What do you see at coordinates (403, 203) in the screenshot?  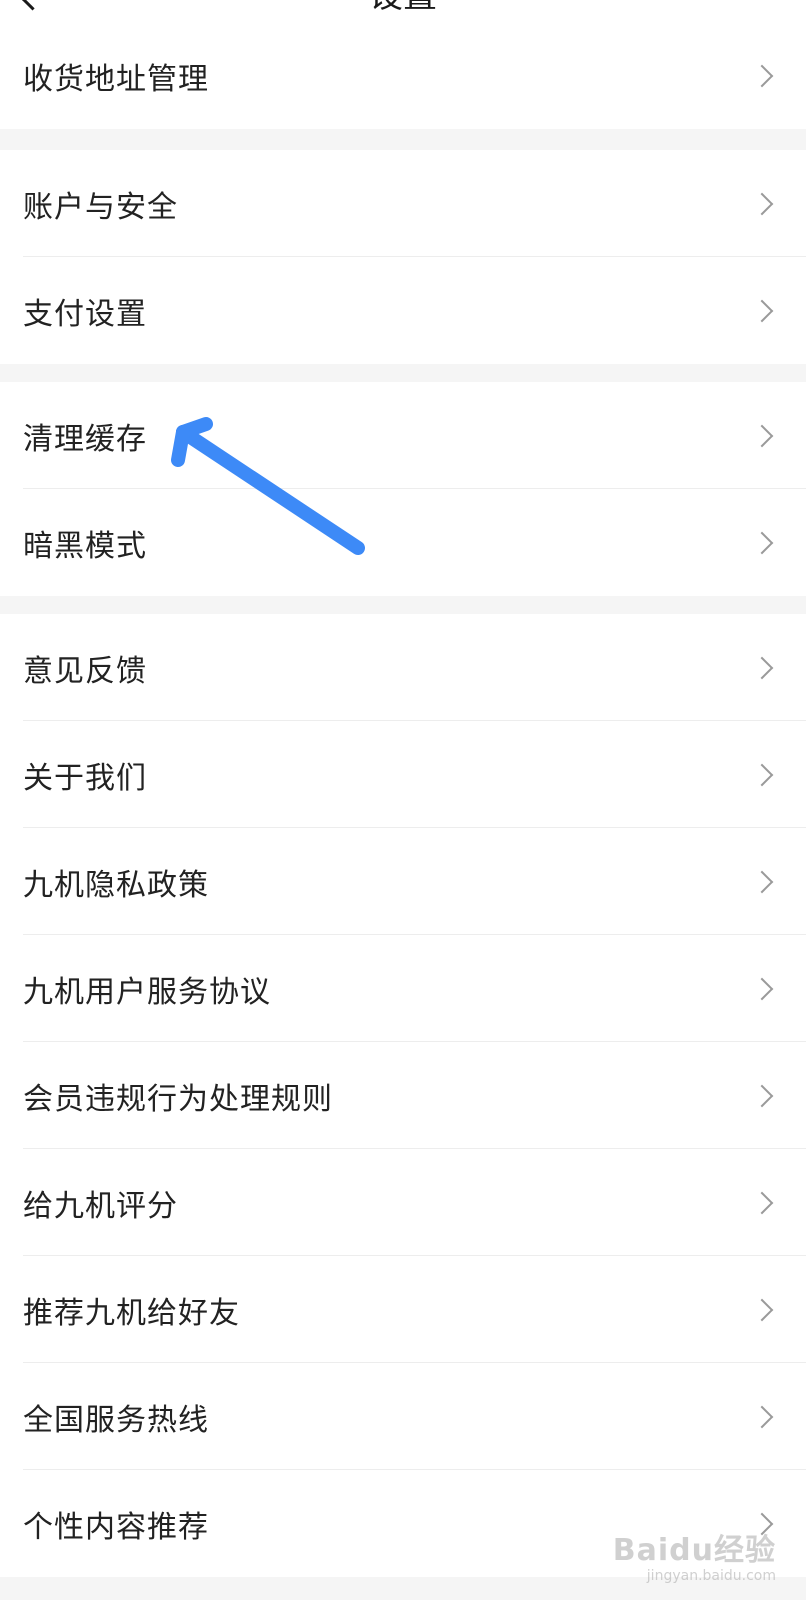 I see `settings-item-account-security: 账户与安全` at bounding box center [403, 203].